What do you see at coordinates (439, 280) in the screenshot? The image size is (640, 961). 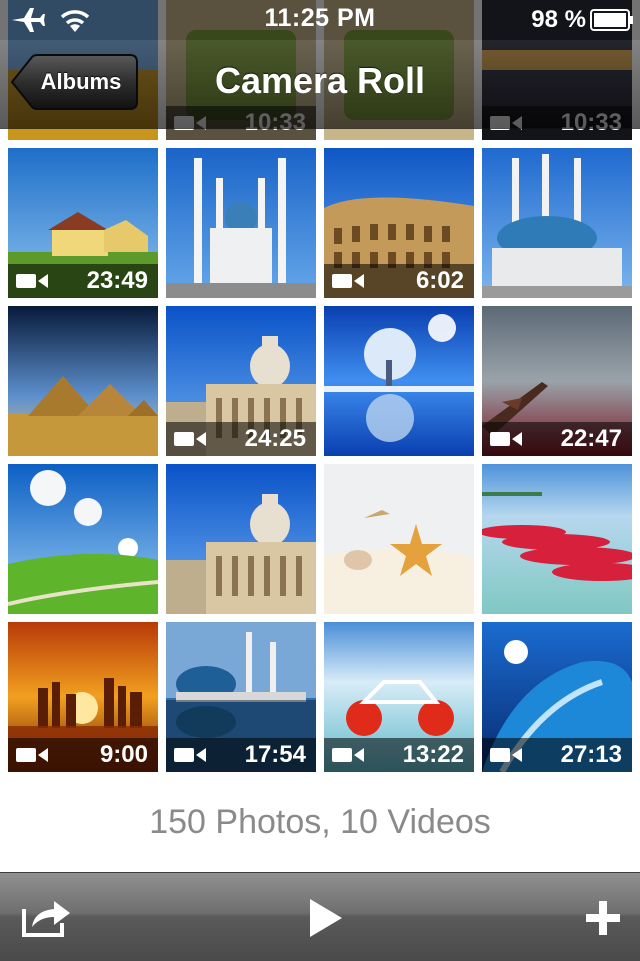 I see `video-duration: 6:02` at bounding box center [439, 280].